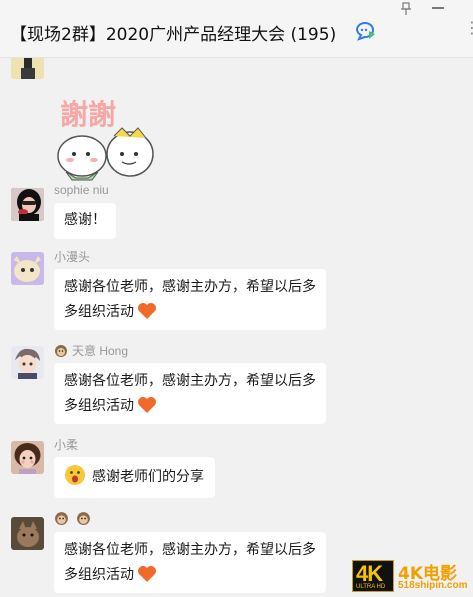  Describe the element at coordinates (411, 577) in the screenshot. I see `watermark-logo: 4K ULTRA HD 4K电影 518shipin.com` at that location.